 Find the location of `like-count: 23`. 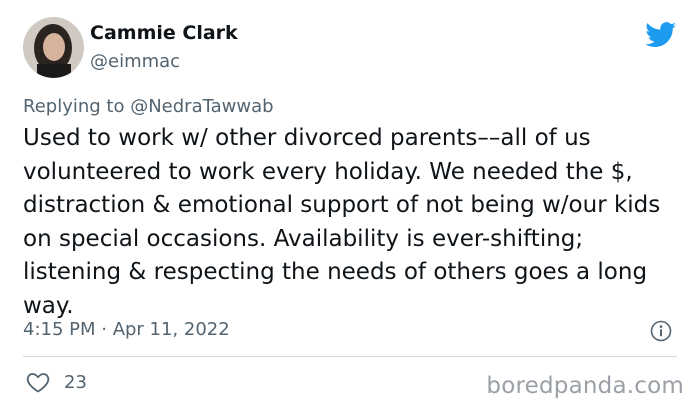

like-count: 23 is located at coordinates (75, 382).